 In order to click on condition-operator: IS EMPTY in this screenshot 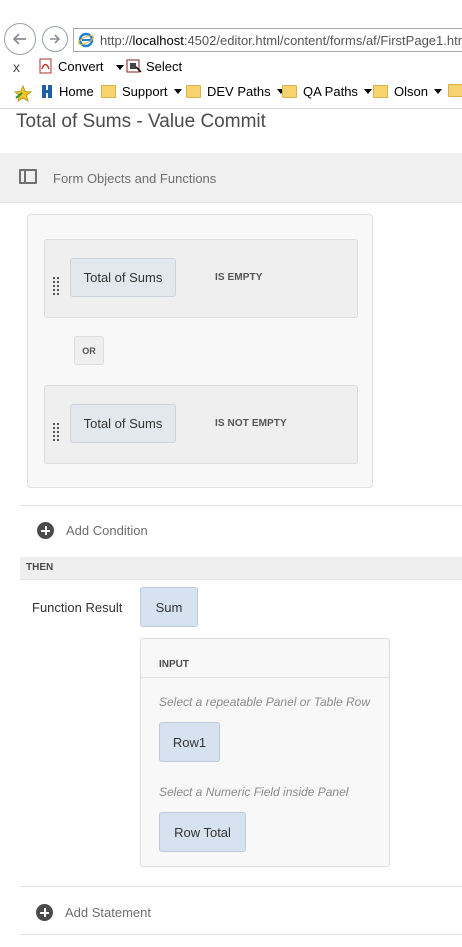, I will do `click(238, 277)`.